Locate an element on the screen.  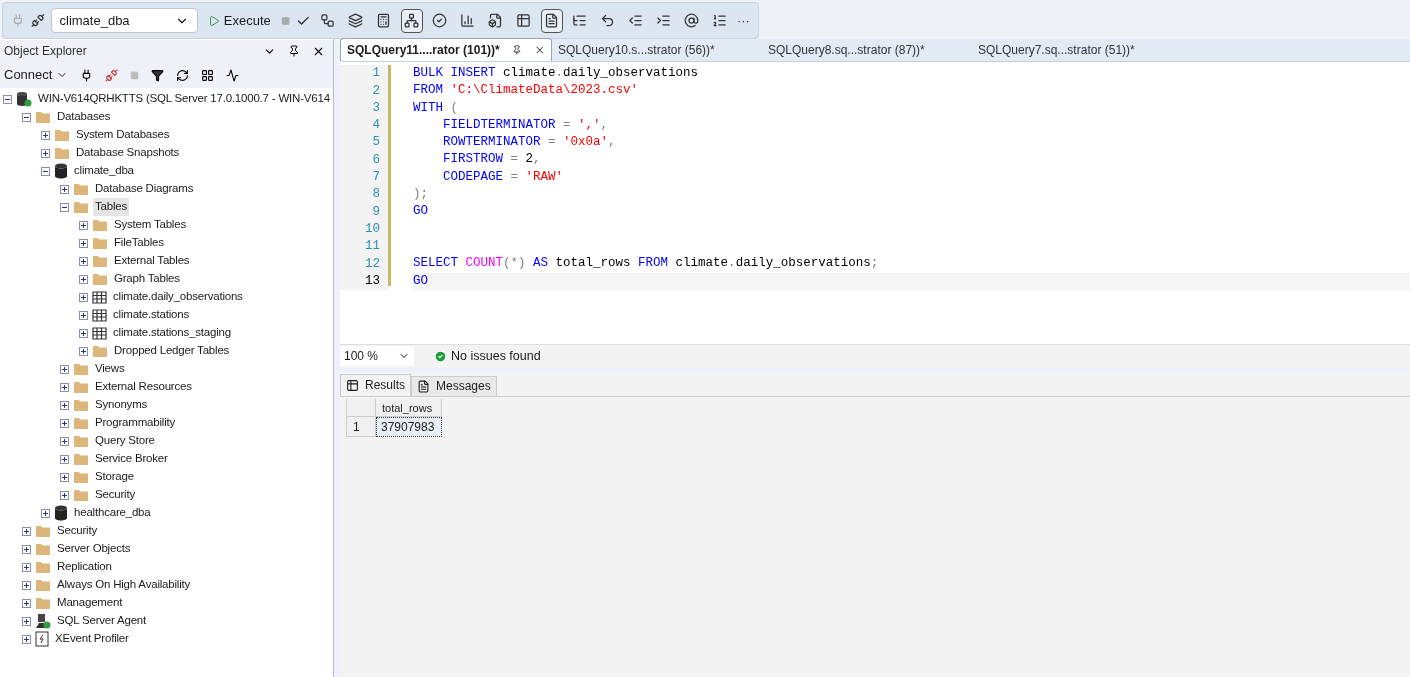
tree-item: Database Diagrams is located at coordinates (144, 189).